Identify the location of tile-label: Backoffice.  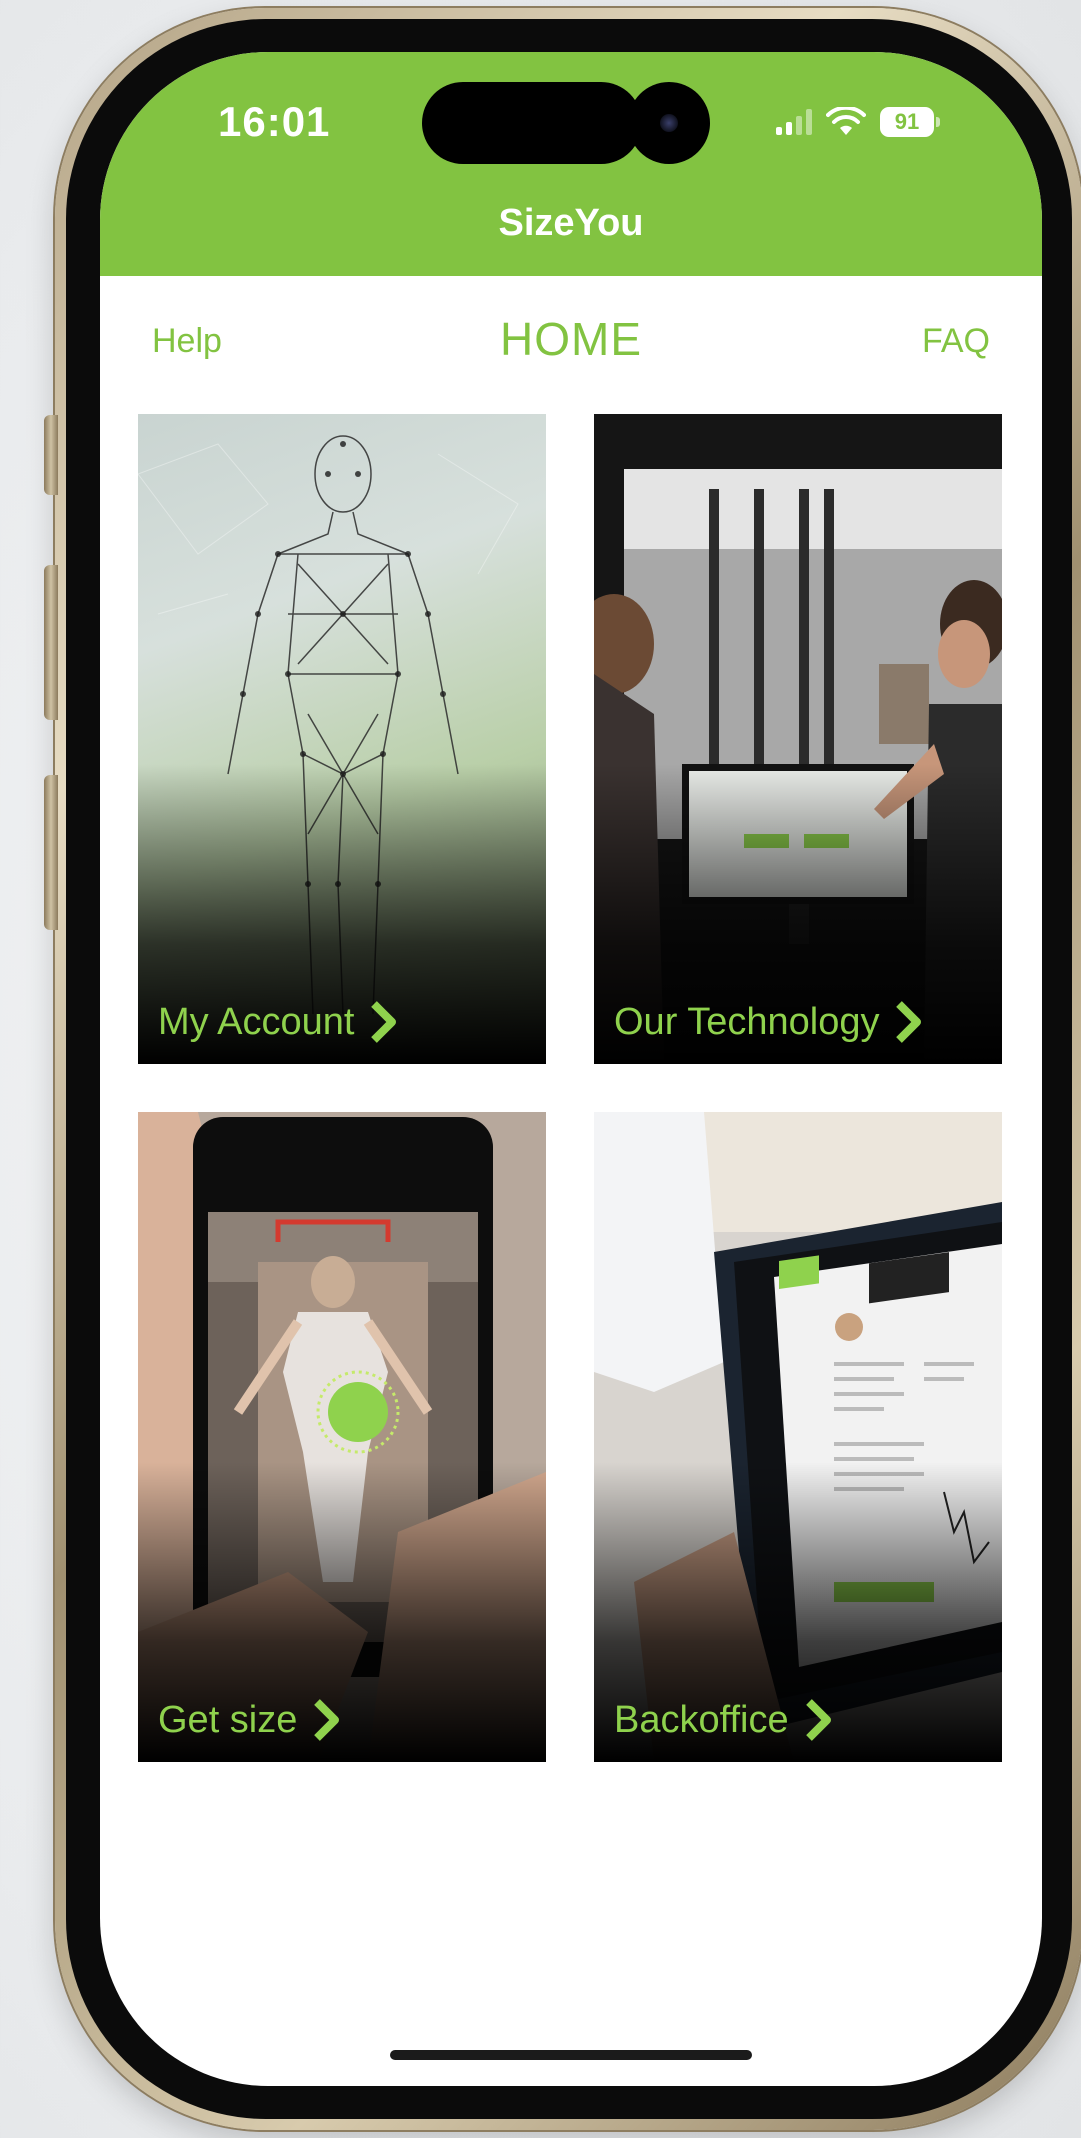
(723, 1720).